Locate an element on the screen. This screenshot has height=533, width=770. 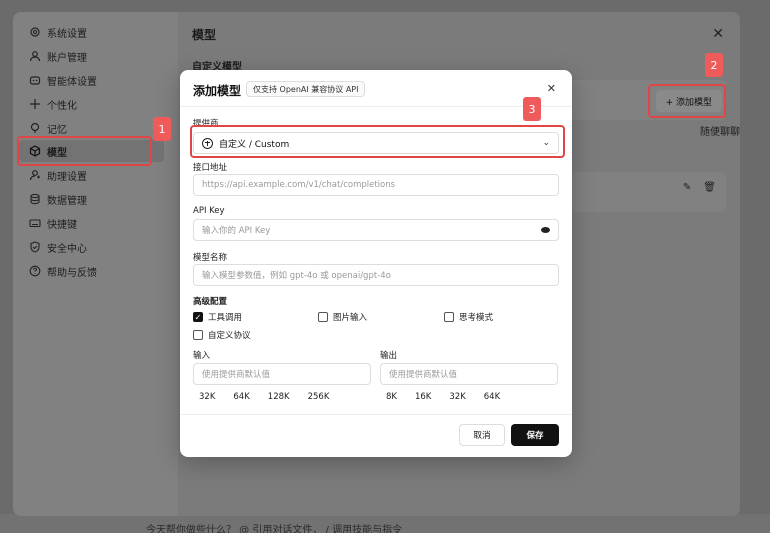
sidebar-item-label: 数据管理 is located at coordinates (67, 201).